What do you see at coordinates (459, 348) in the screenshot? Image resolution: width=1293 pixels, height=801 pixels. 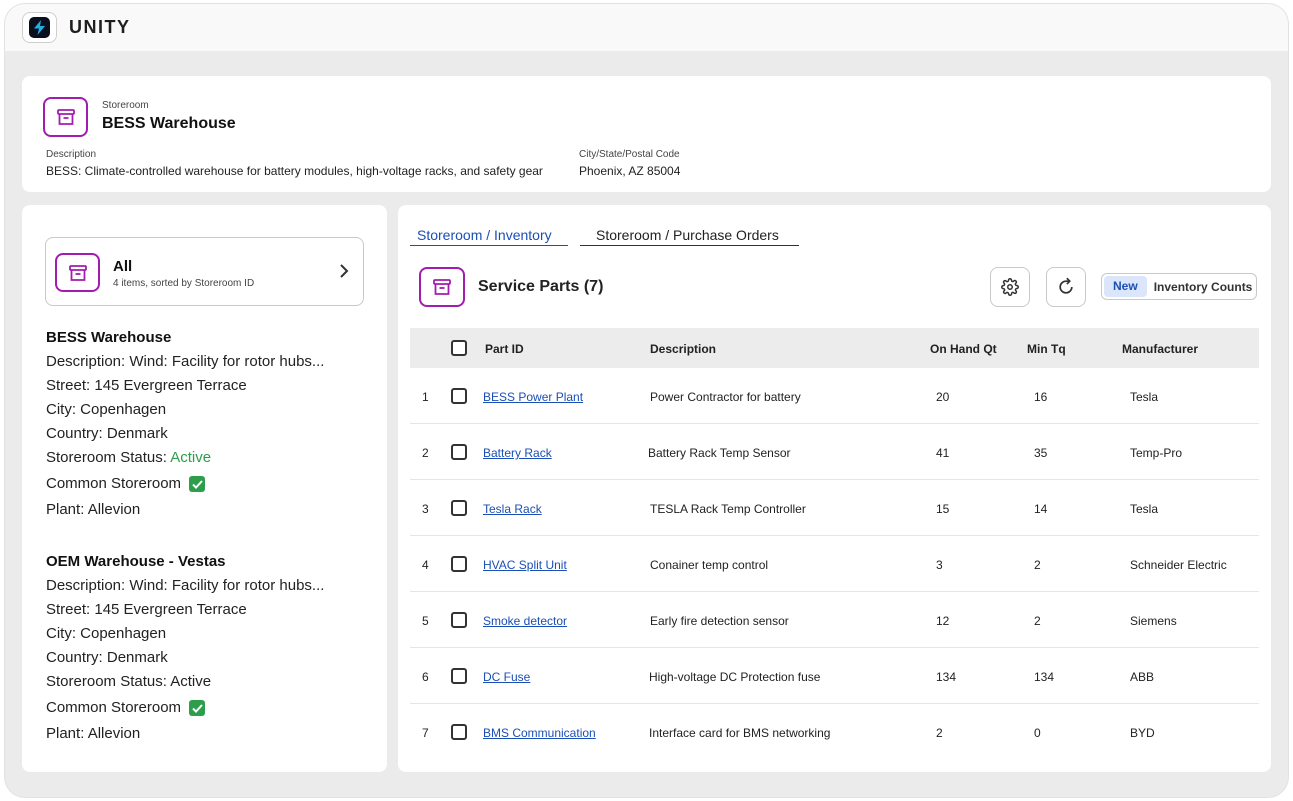 I see `select-all-checkbox` at bounding box center [459, 348].